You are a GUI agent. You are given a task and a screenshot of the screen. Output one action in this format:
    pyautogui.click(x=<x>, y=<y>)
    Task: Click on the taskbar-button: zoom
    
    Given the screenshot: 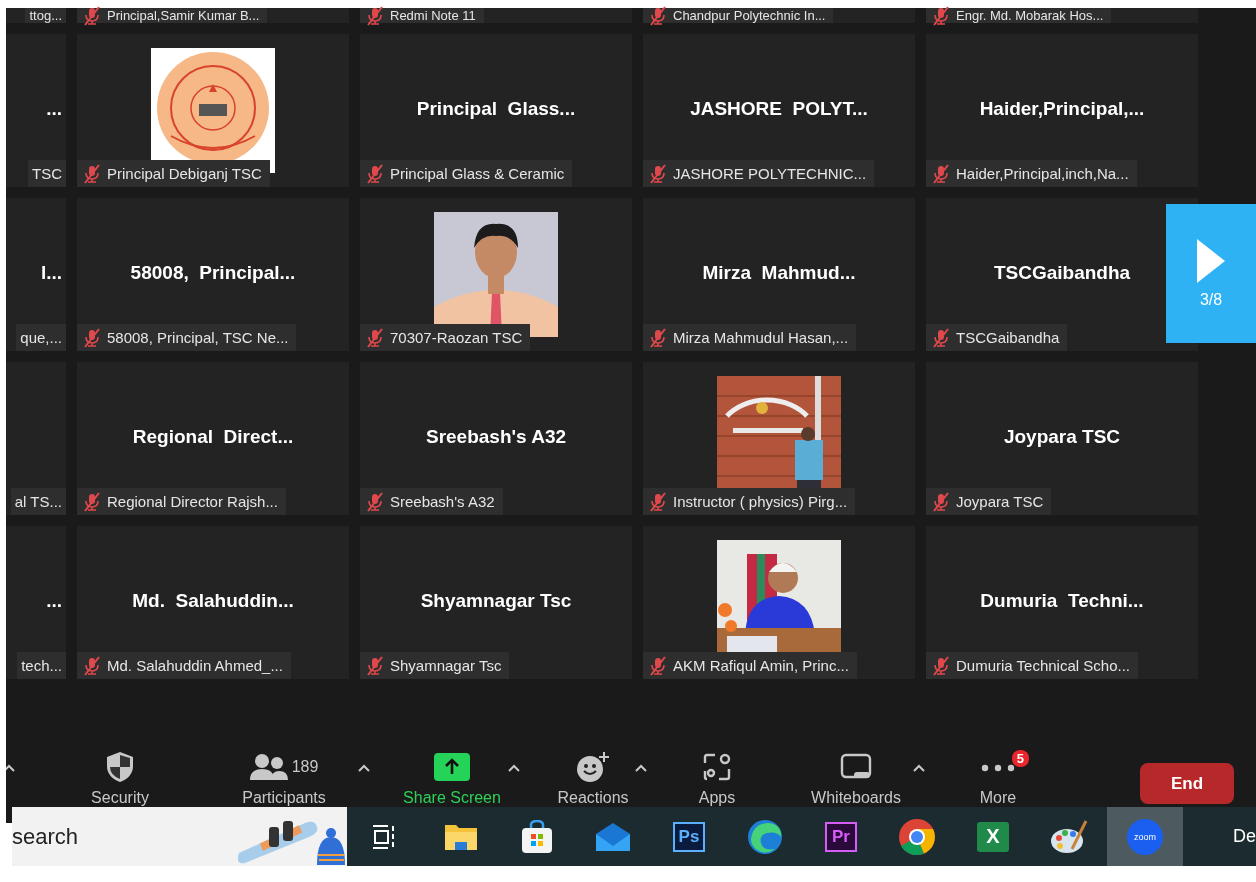 What is the action you would take?
    pyautogui.click(x=1145, y=836)
    